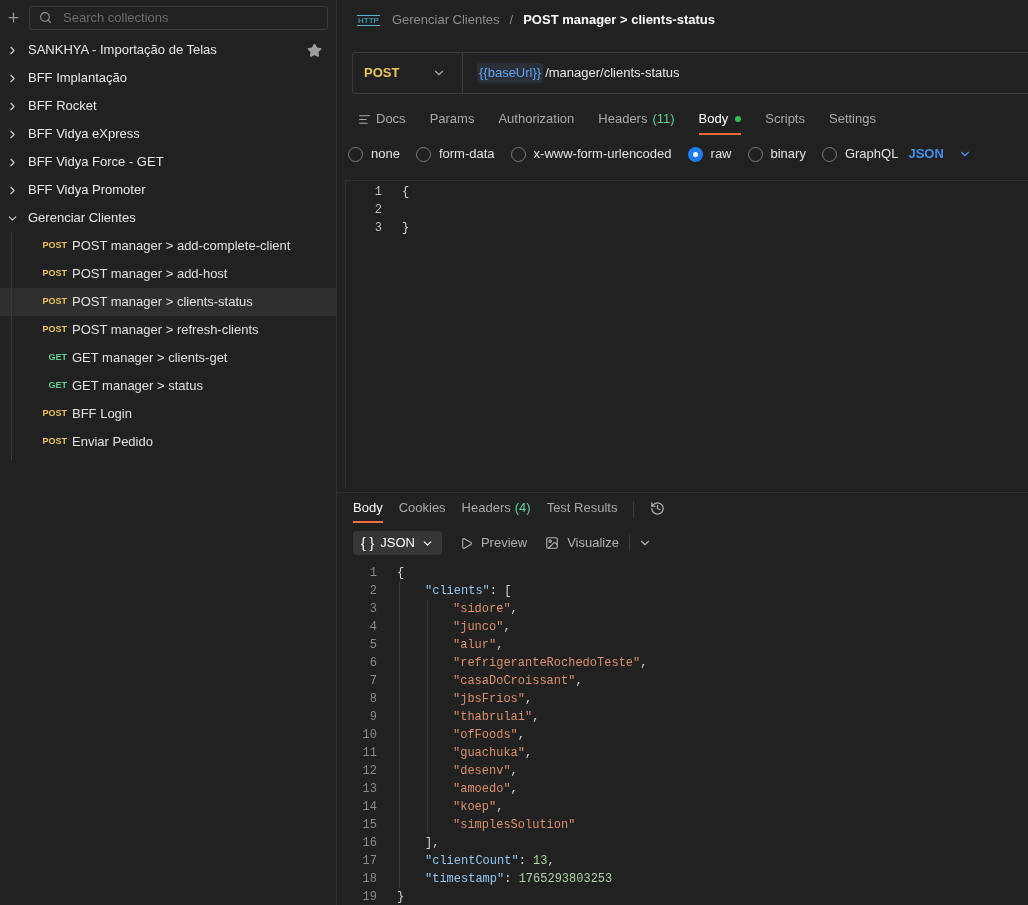 The image size is (1028, 905). I want to click on code-token: "alur", so click(475, 645).